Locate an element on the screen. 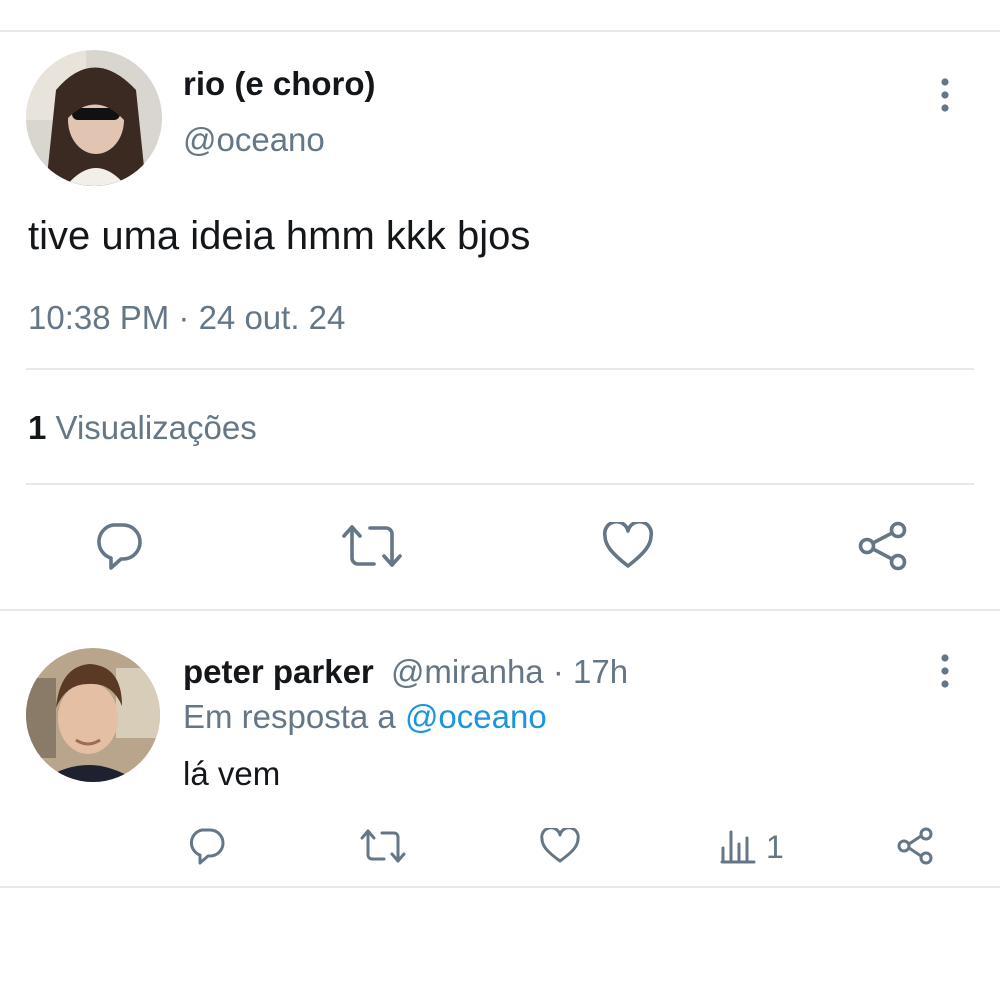  reply-header: peter parker @miranha · 17h is located at coordinates (405, 672).